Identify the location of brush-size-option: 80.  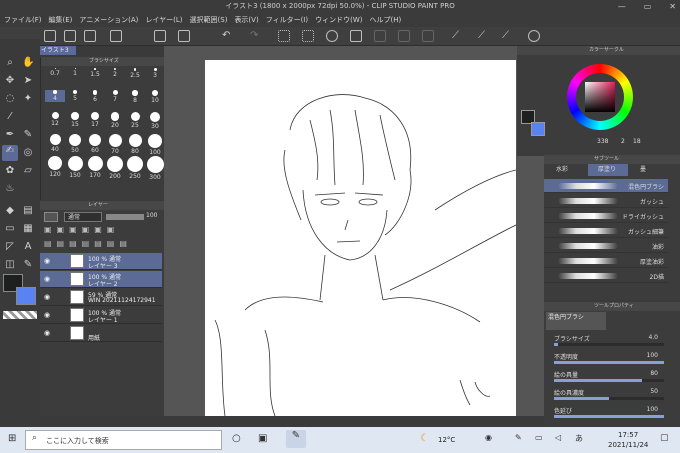
(135, 144).